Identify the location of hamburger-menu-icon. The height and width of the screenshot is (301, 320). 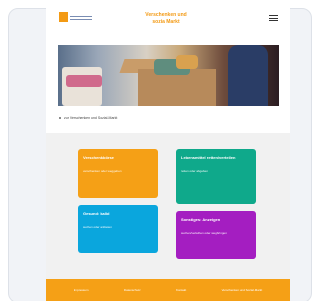
(273, 18).